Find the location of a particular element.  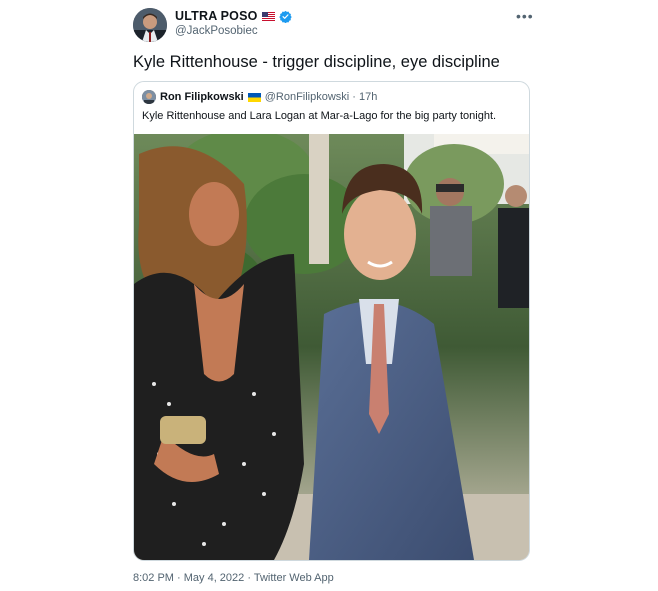

tweet-timestamp-source: 8:02 PM · May 4, 2022 · Twitter Web App is located at coordinates (233, 578).